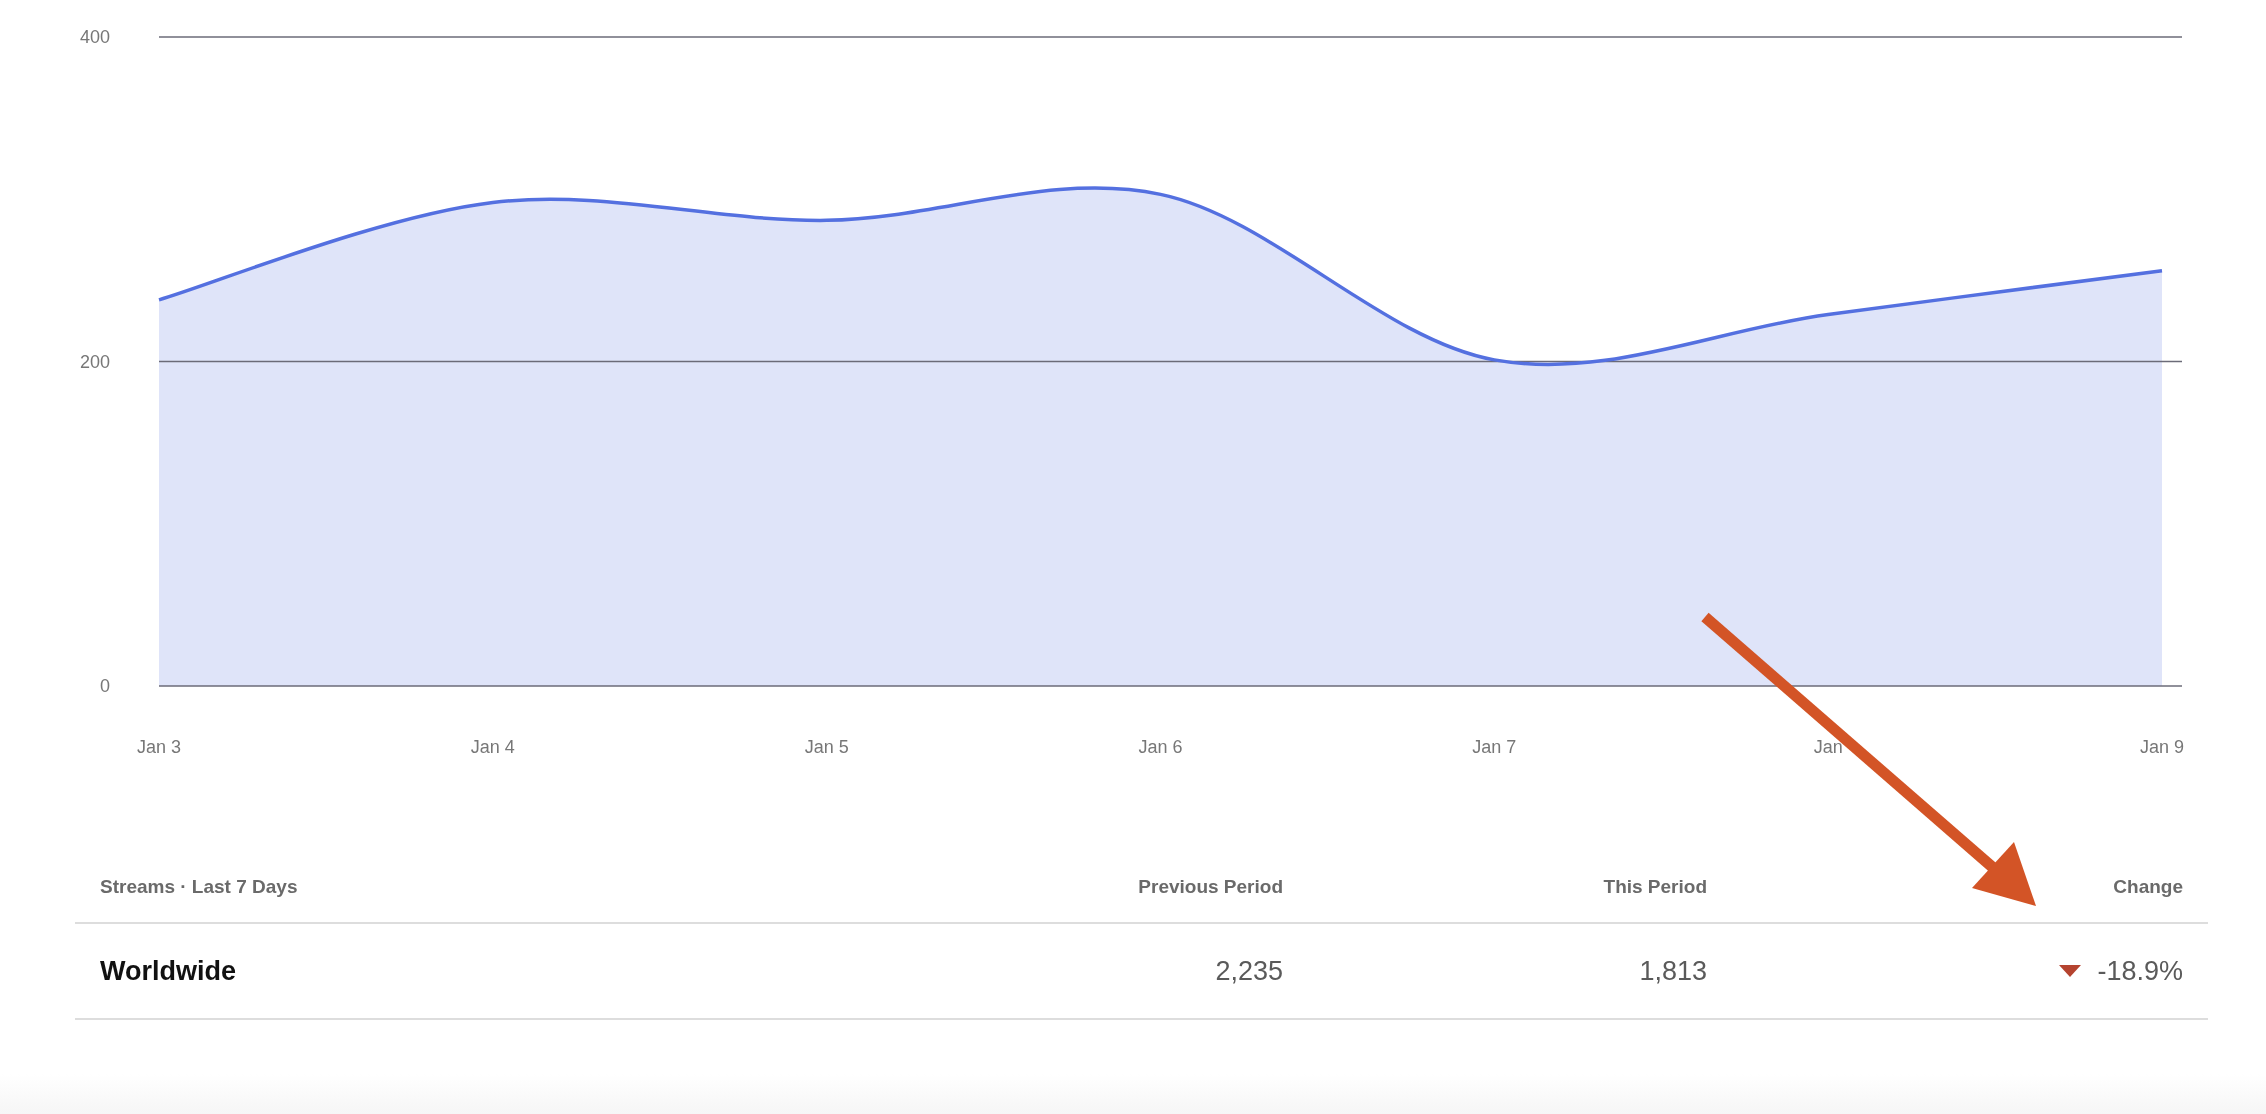  I want to click on x-axis-label: Jan 9, so click(2162, 747).